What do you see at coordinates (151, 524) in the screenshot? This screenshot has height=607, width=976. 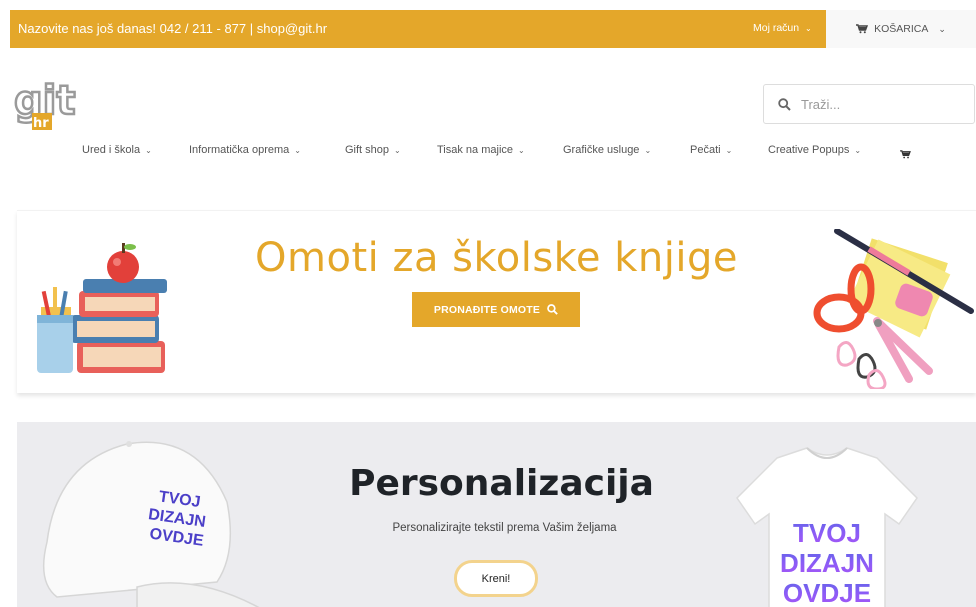 I see `cap-image: TVOJ DIZAJN OVDJE` at bounding box center [151, 524].